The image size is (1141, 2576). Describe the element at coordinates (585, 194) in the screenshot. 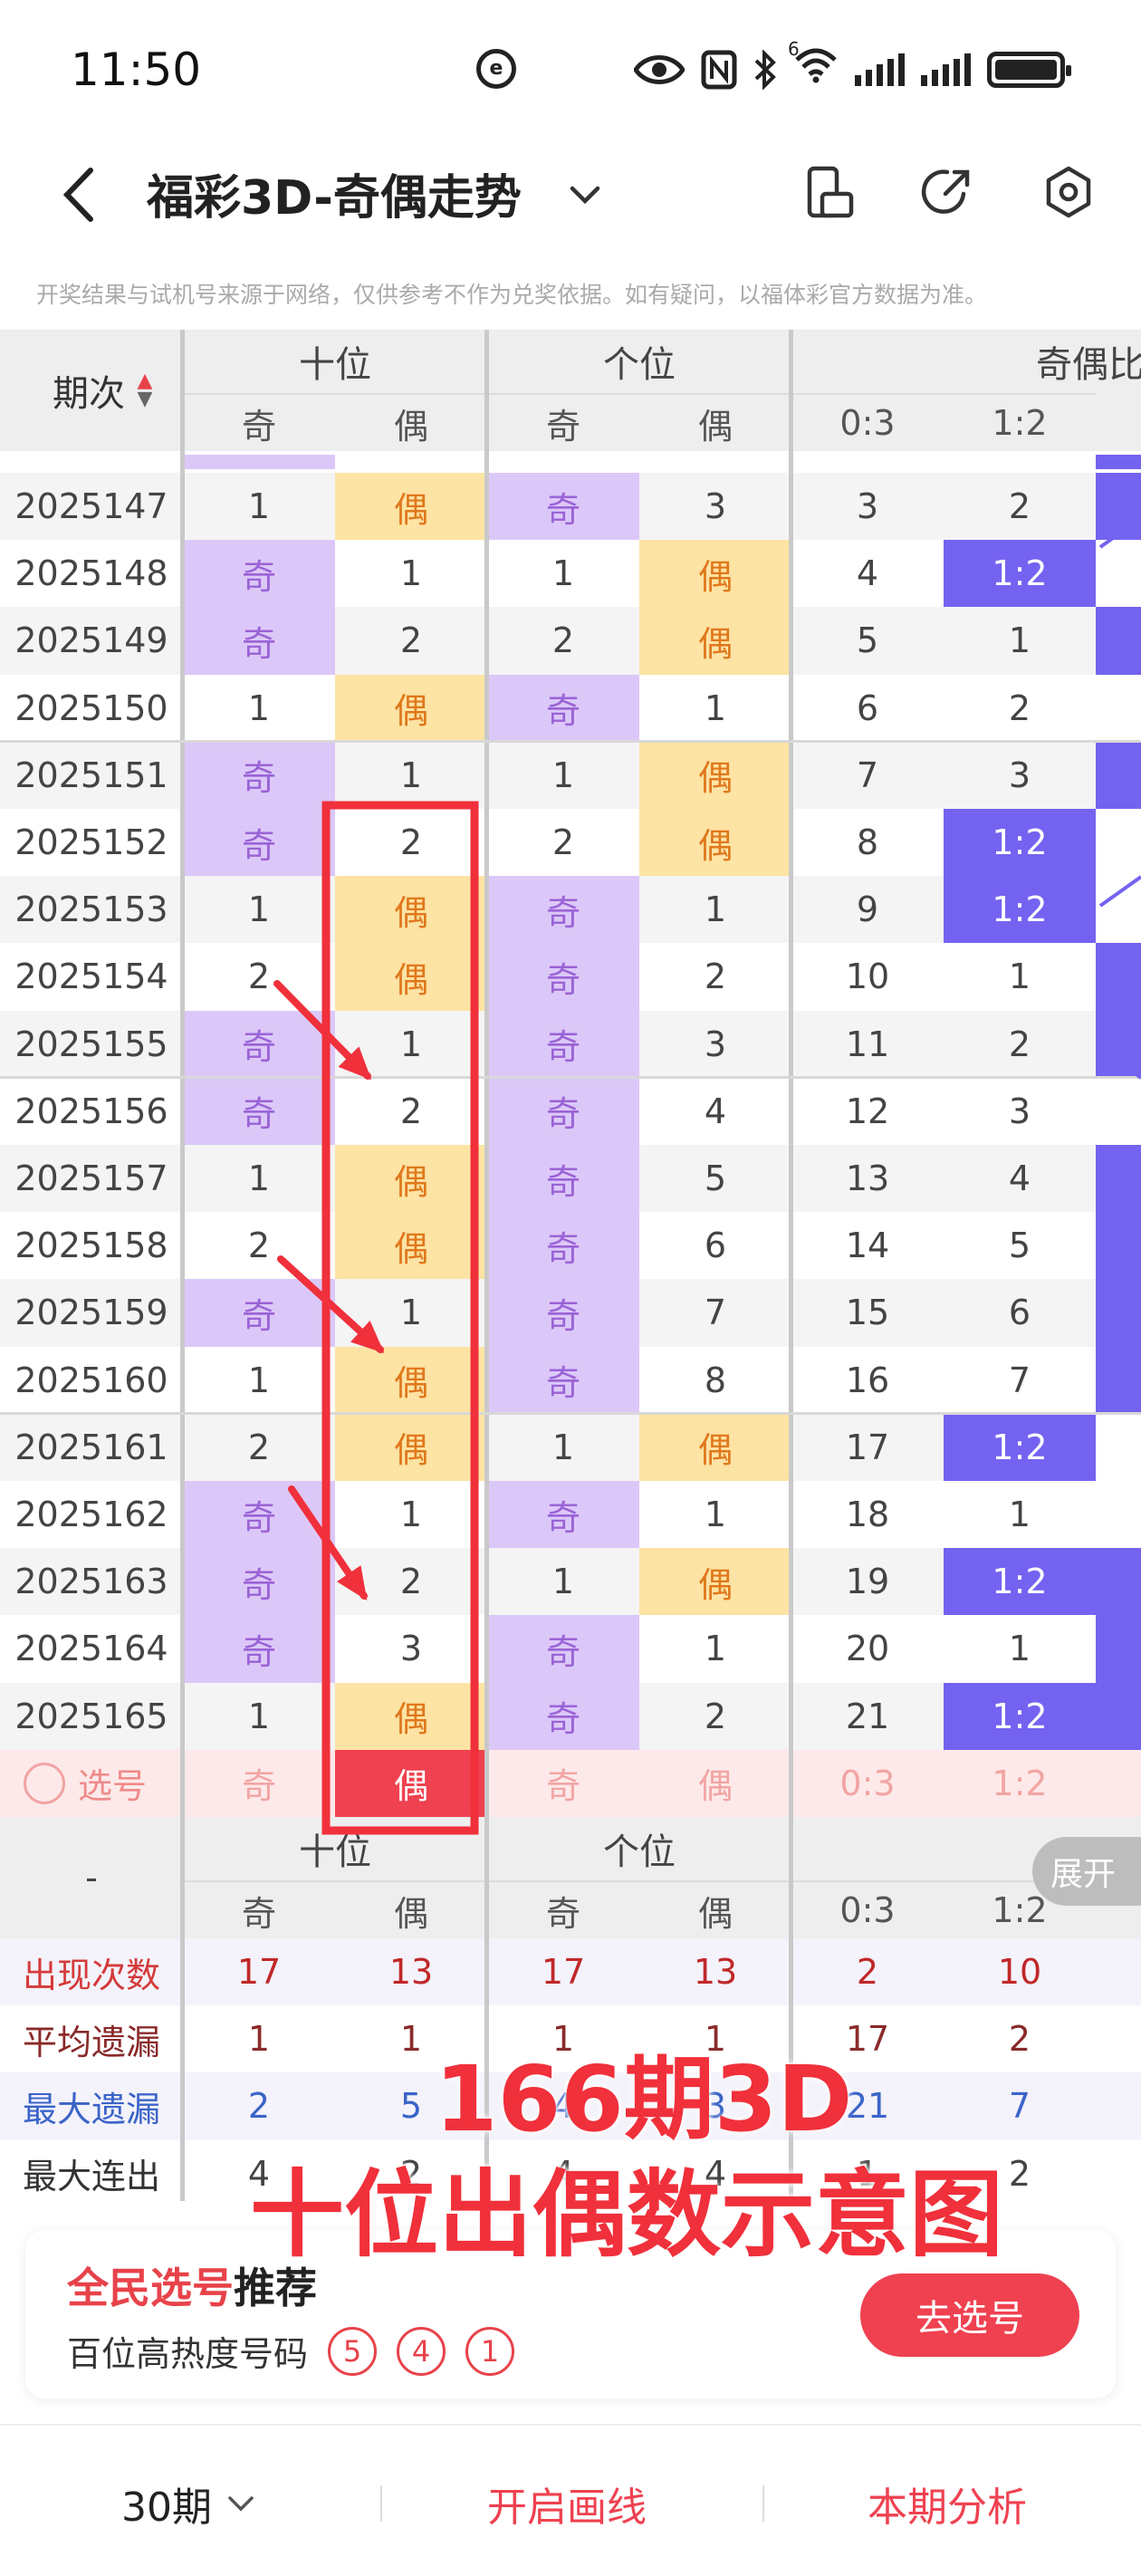

I see `chevron-down-icon` at that location.